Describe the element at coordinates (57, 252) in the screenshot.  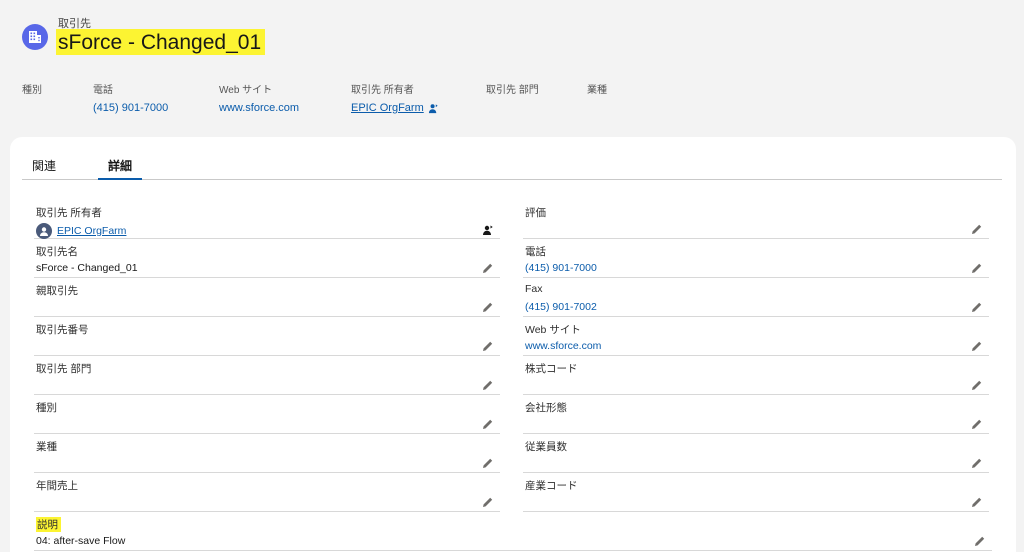
I see `field-label: 取引先名` at that location.